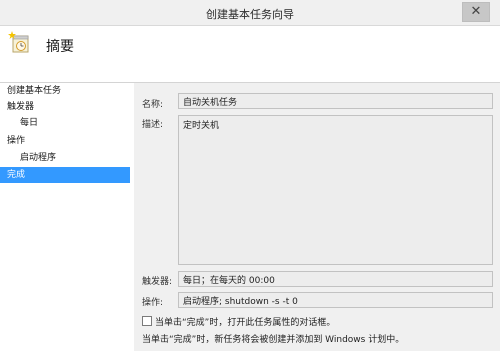 This screenshot has height=351, width=500. I want to click on description-label: 描述:, so click(153, 125).